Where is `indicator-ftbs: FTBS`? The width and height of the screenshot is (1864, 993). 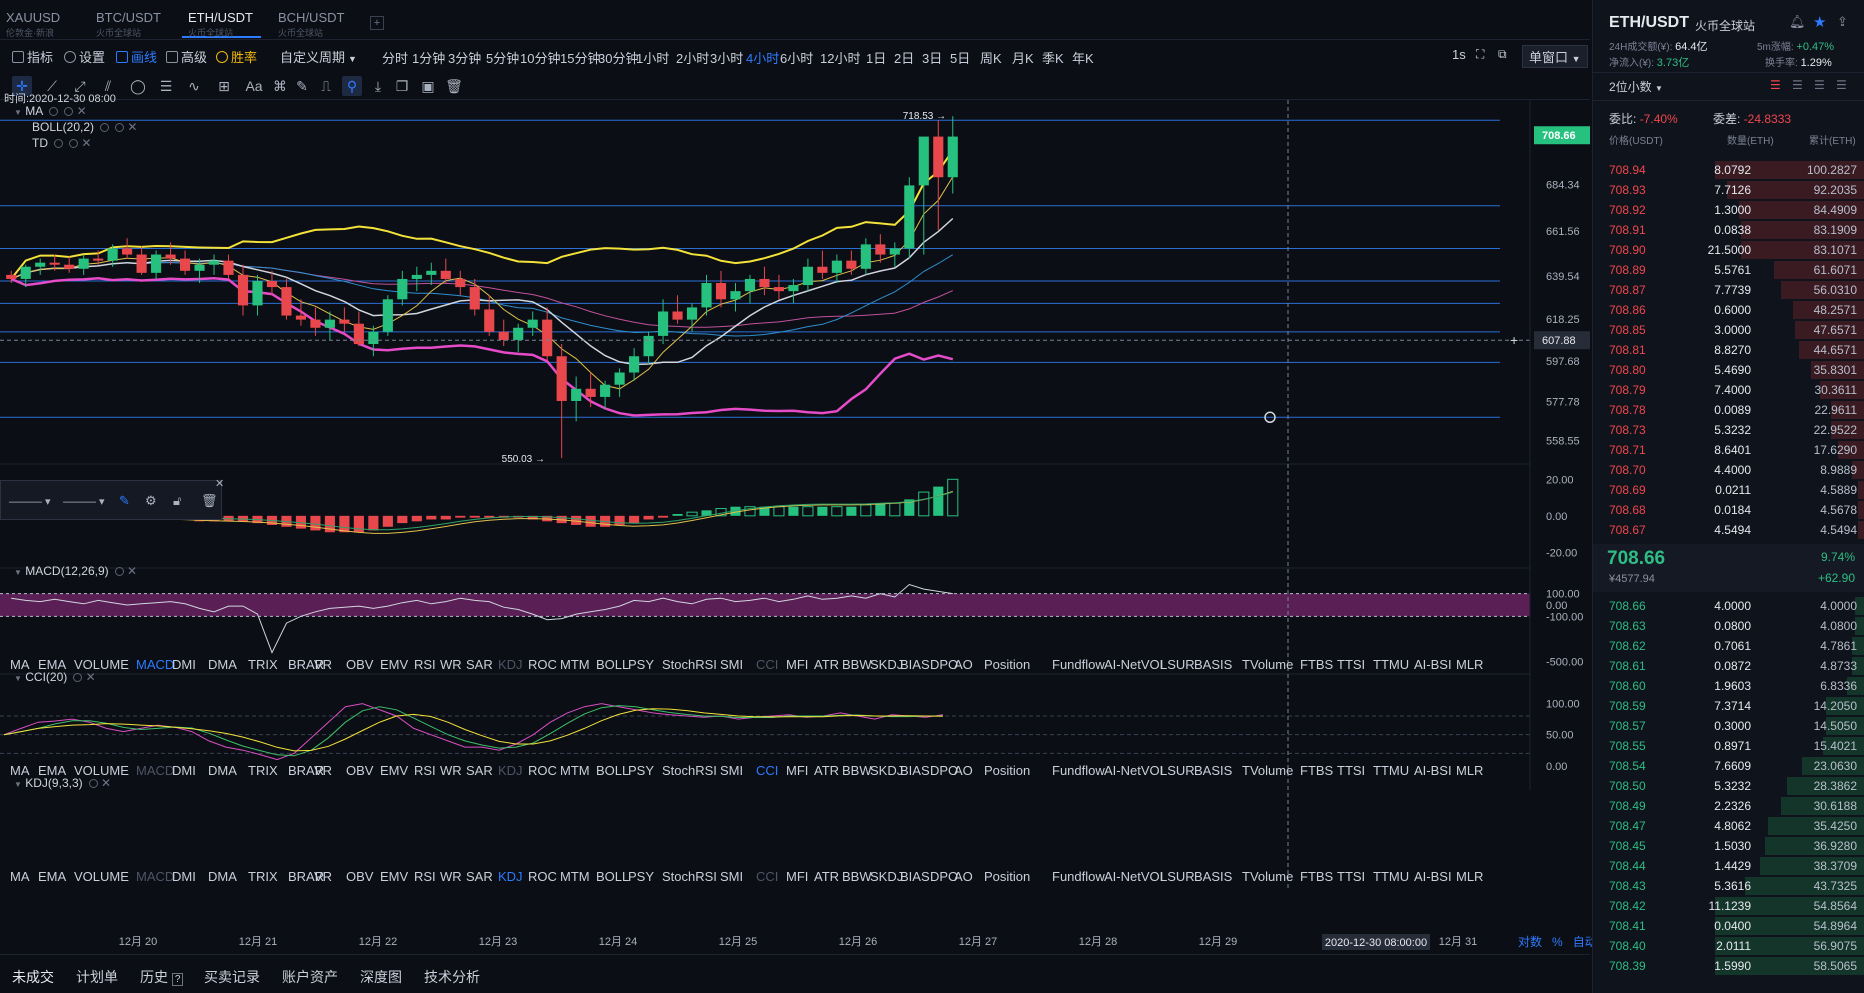
indicator-ftbs: FTBS is located at coordinates (1316, 664).